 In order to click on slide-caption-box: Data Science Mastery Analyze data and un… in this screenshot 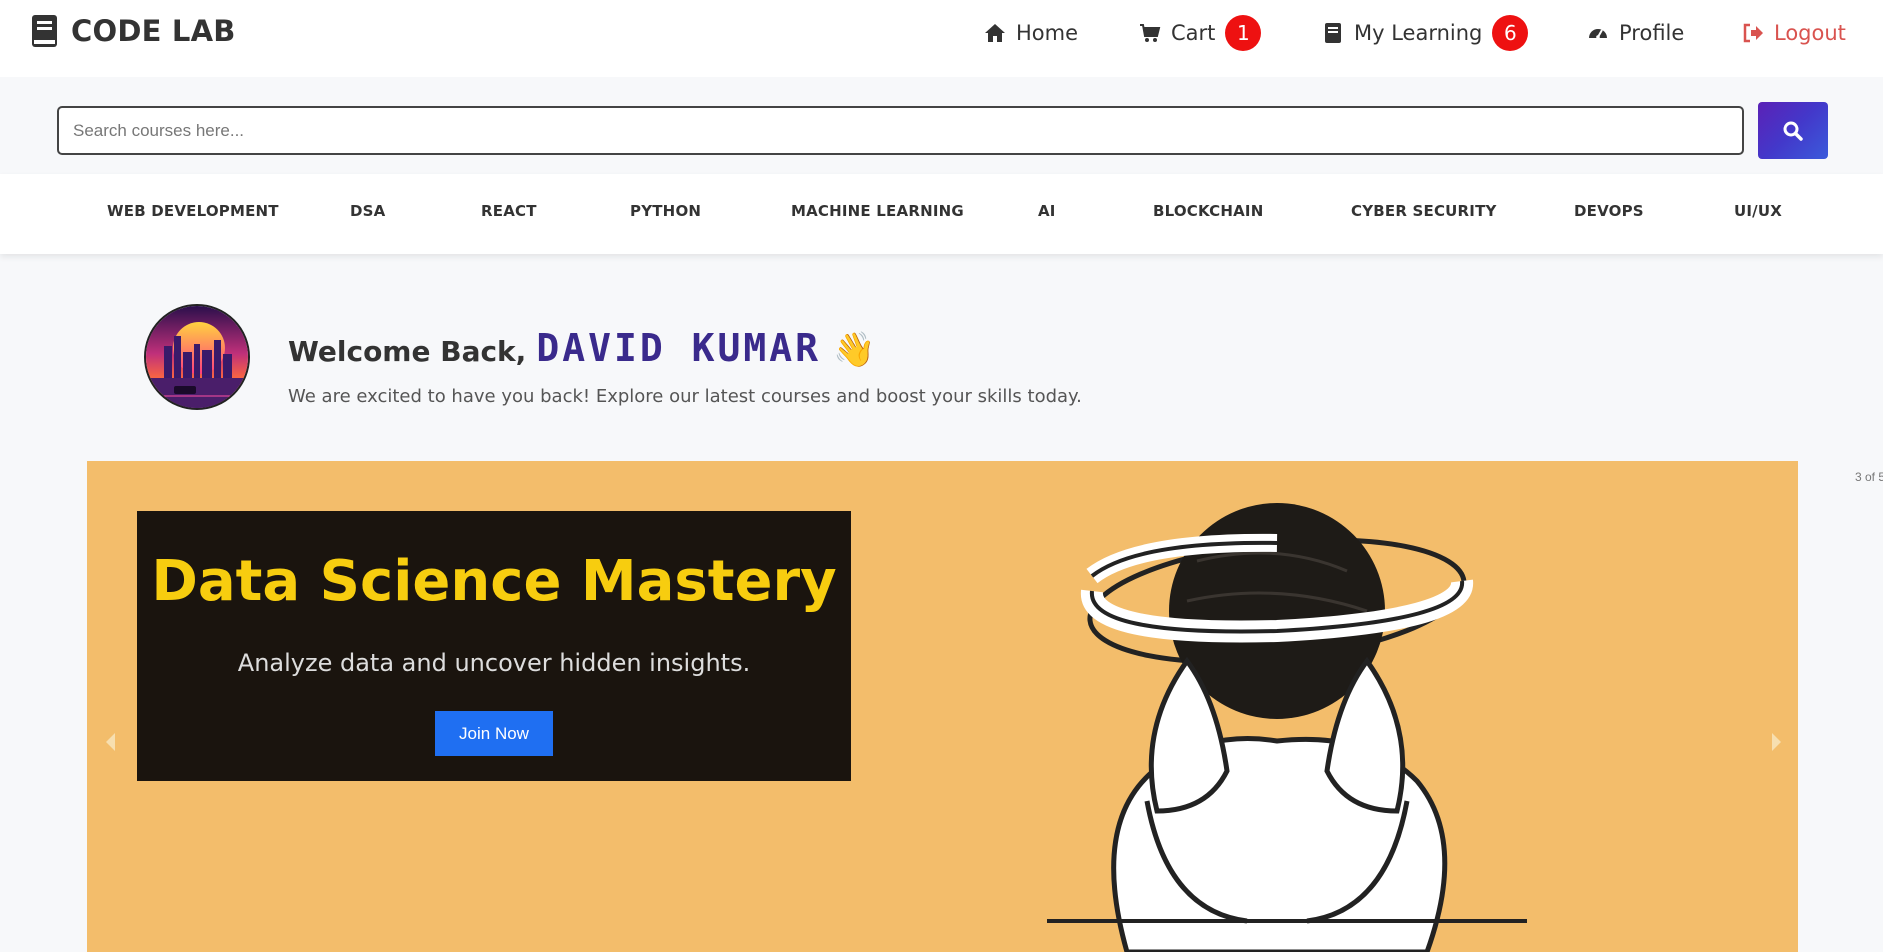, I will do `click(494, 646)`.